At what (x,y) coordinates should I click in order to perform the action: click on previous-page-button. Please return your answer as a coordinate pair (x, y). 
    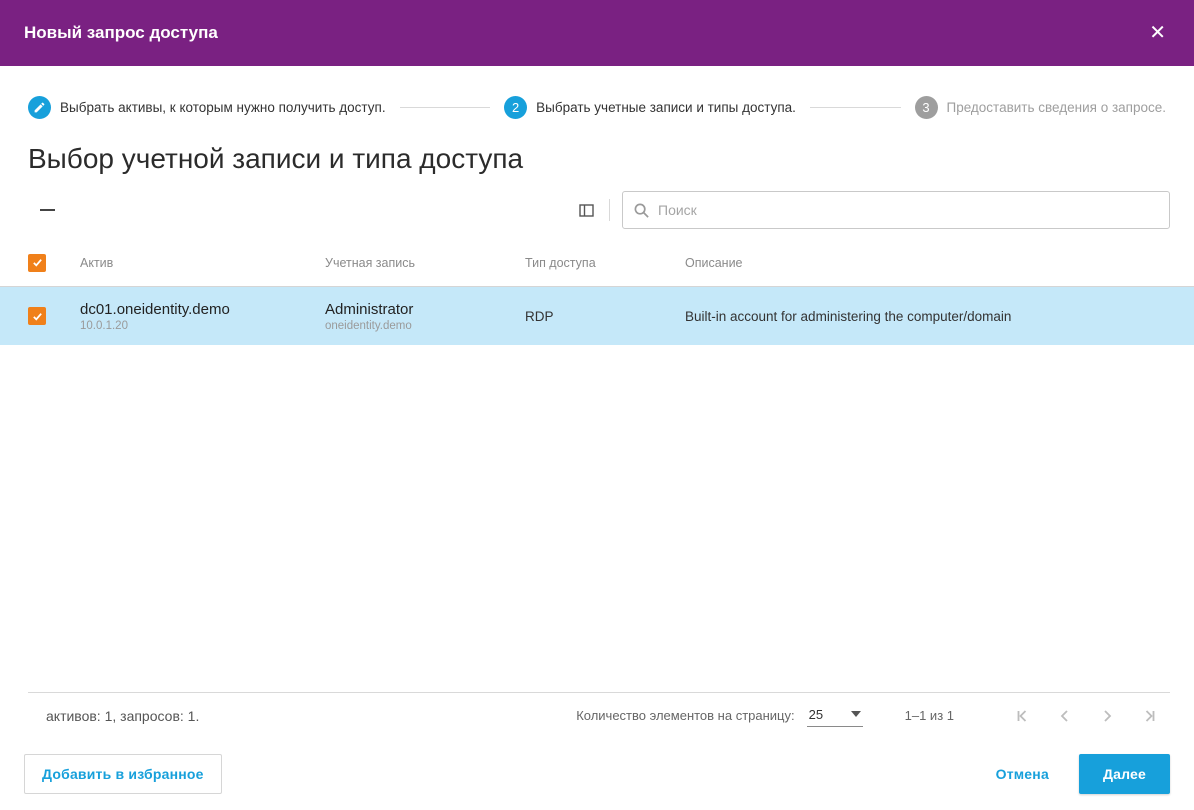
    Looking at the image, I should click on (1065, 716).